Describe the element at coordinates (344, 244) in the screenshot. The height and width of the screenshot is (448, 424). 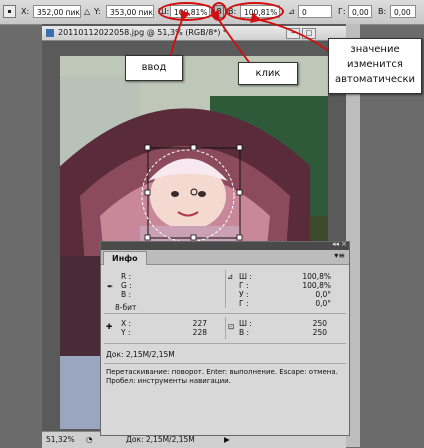
I see `close-icon: ×` at that location.